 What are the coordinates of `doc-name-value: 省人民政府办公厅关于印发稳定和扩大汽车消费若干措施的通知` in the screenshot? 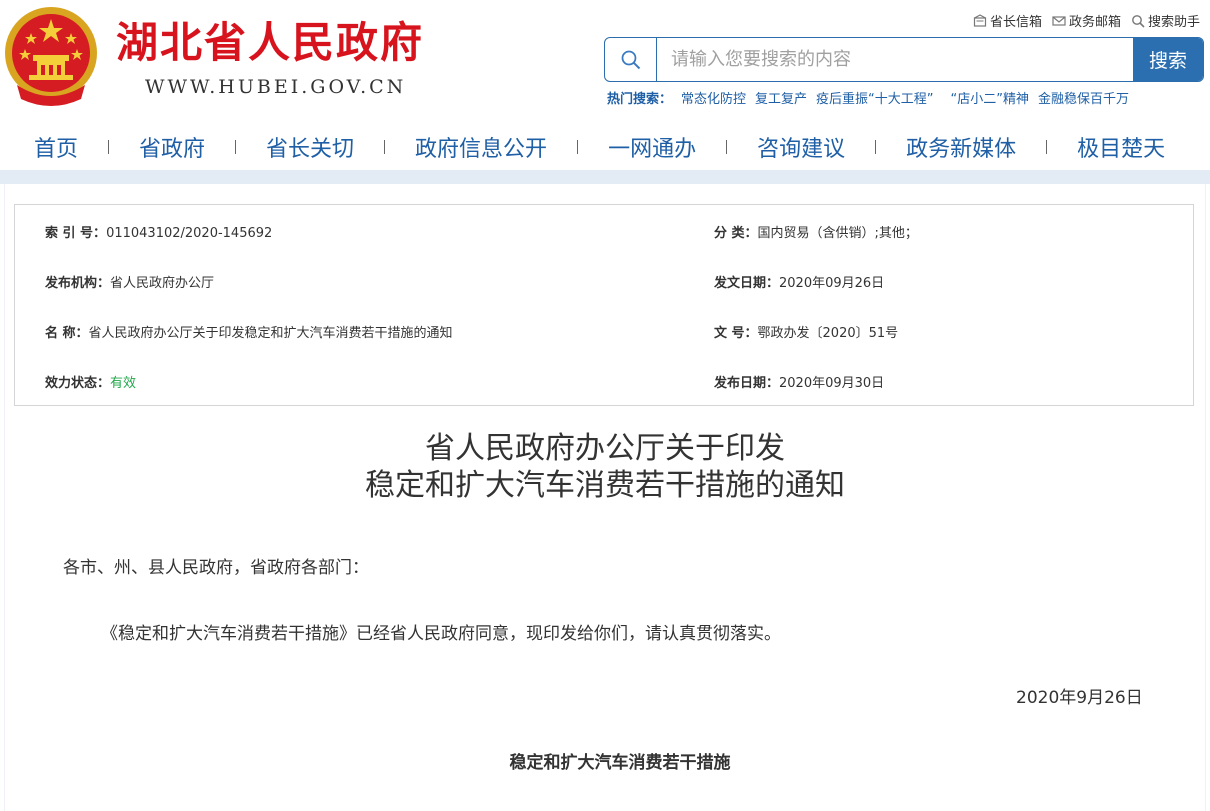 It's located at (270, 333).